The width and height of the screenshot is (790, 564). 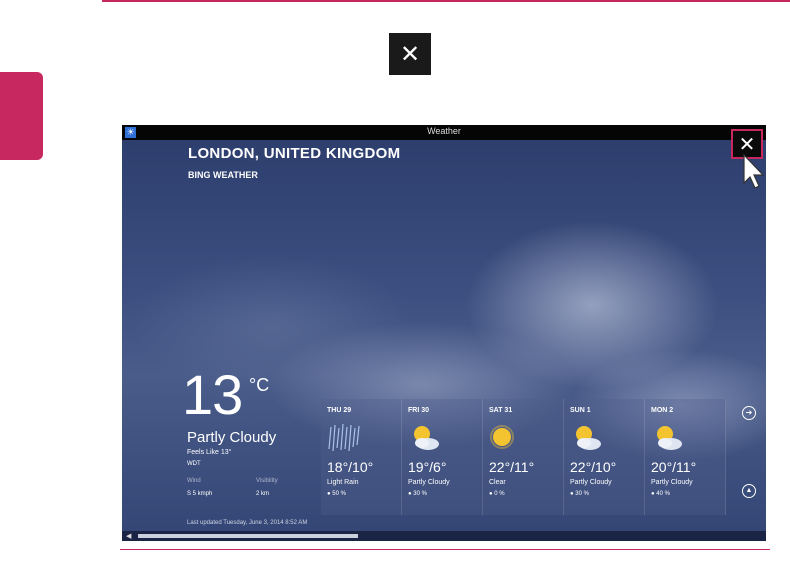 I want to click on visibility-label: Visibility, so click(x=267, y=481).